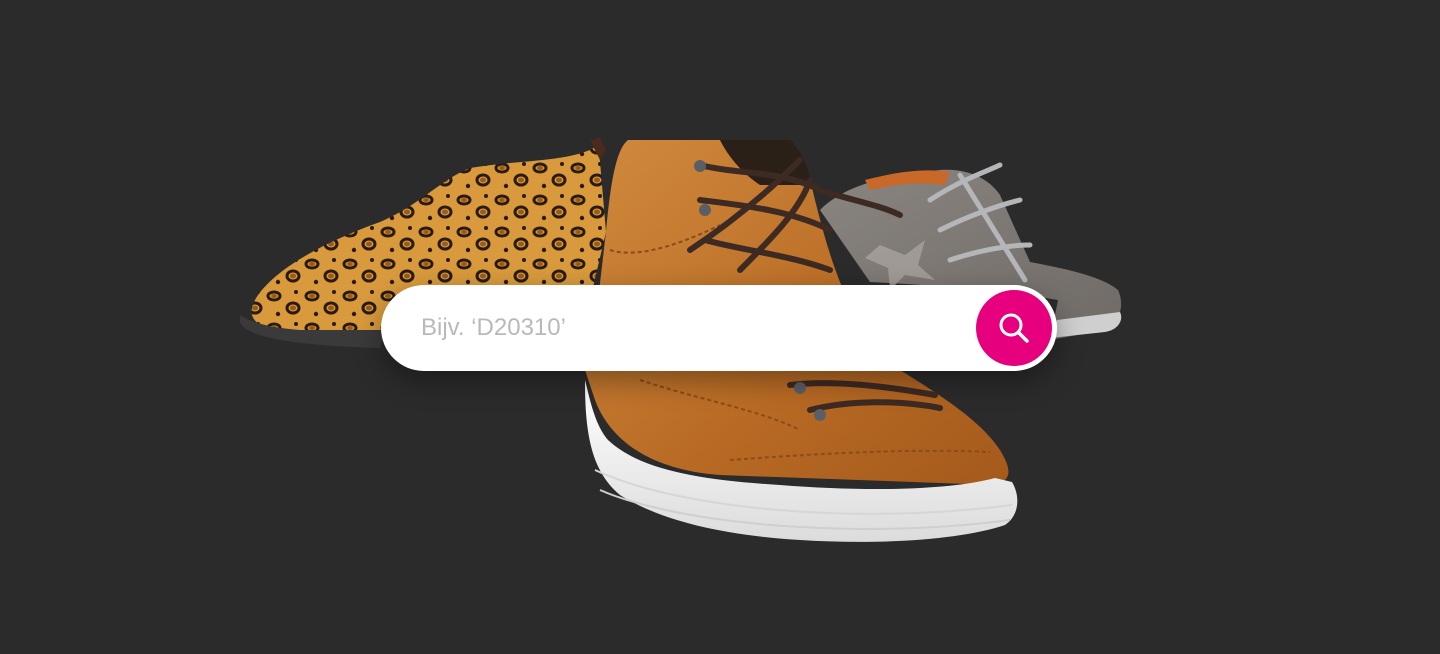 The image size is (1440, 654). What do you see at coordinates (691, 328) in the screenshot?
I see `search-input` at bounding box center [691, 328].